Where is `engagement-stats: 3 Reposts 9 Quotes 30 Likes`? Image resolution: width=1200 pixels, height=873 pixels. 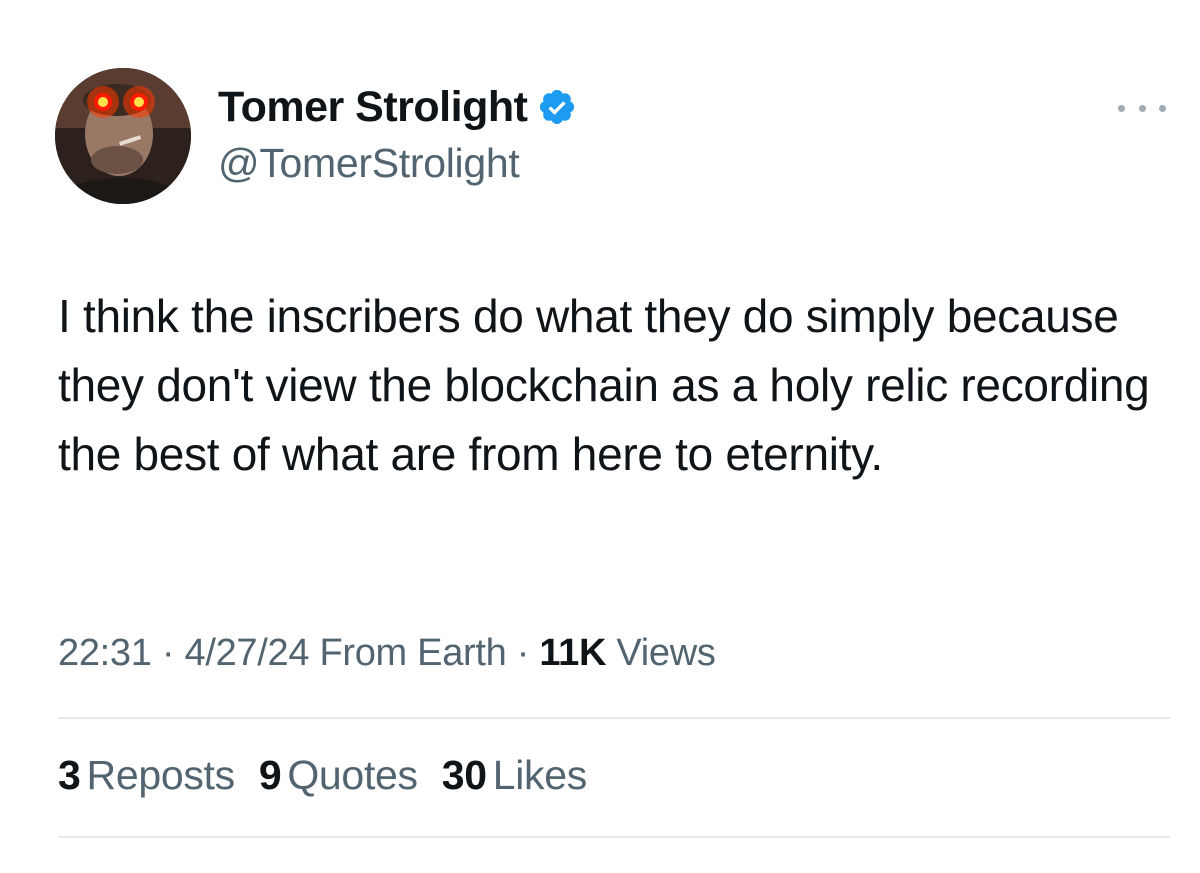 engagement-stats: 3 Reposts 9 Quotes 30 Likes is located at coordinates (322, 775).